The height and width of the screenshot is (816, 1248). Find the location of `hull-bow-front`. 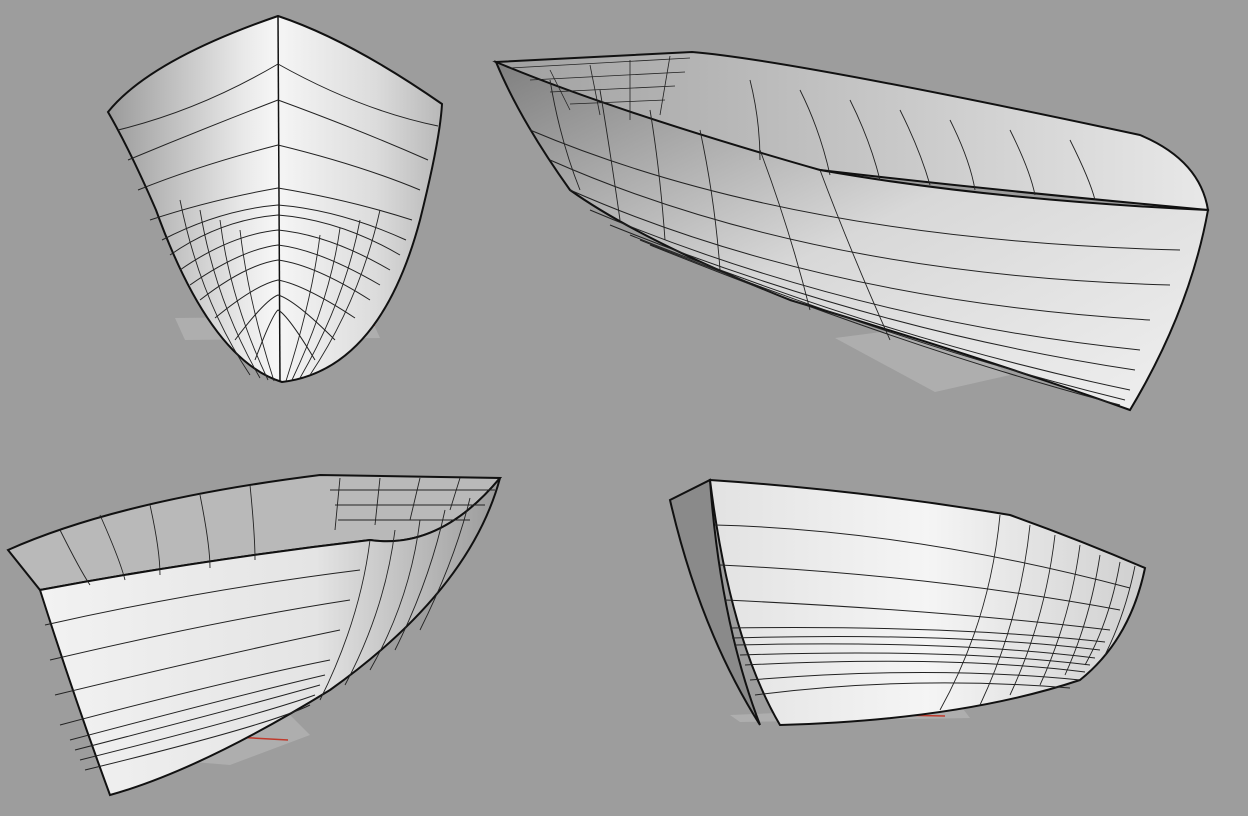

hull-bow-front is located at coordinates (275, 199).